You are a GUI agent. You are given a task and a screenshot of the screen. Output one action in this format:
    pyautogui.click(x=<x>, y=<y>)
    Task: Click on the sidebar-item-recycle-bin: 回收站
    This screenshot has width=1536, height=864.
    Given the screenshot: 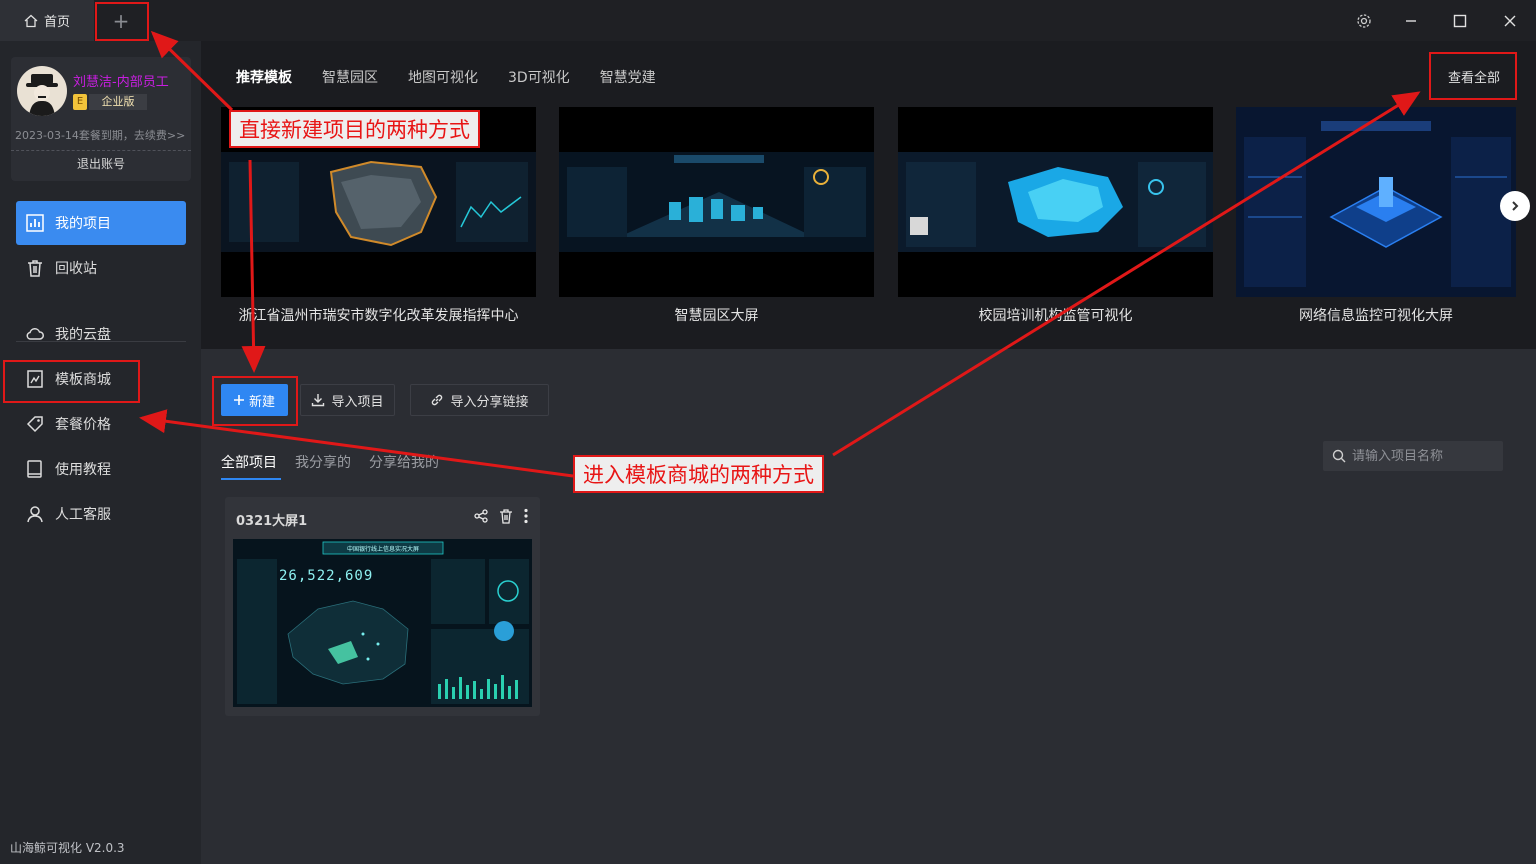 What is the action you would take?
    pyautogui.click(x=101, y=268)
    